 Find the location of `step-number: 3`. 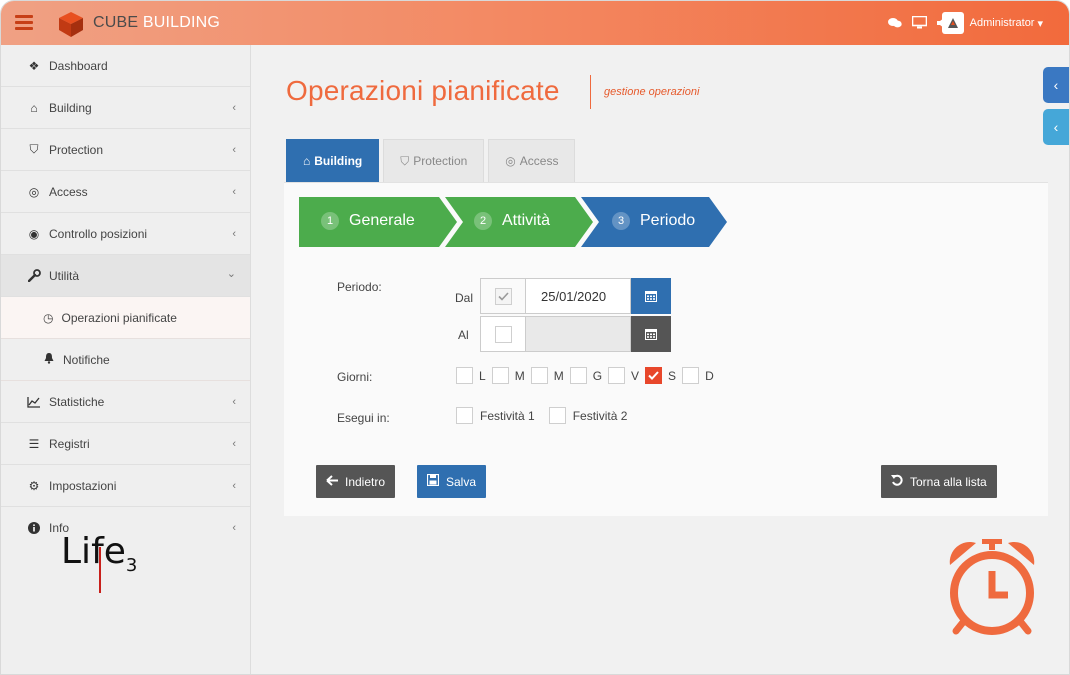

step-number: 3 is located at coordinates (621, 221).